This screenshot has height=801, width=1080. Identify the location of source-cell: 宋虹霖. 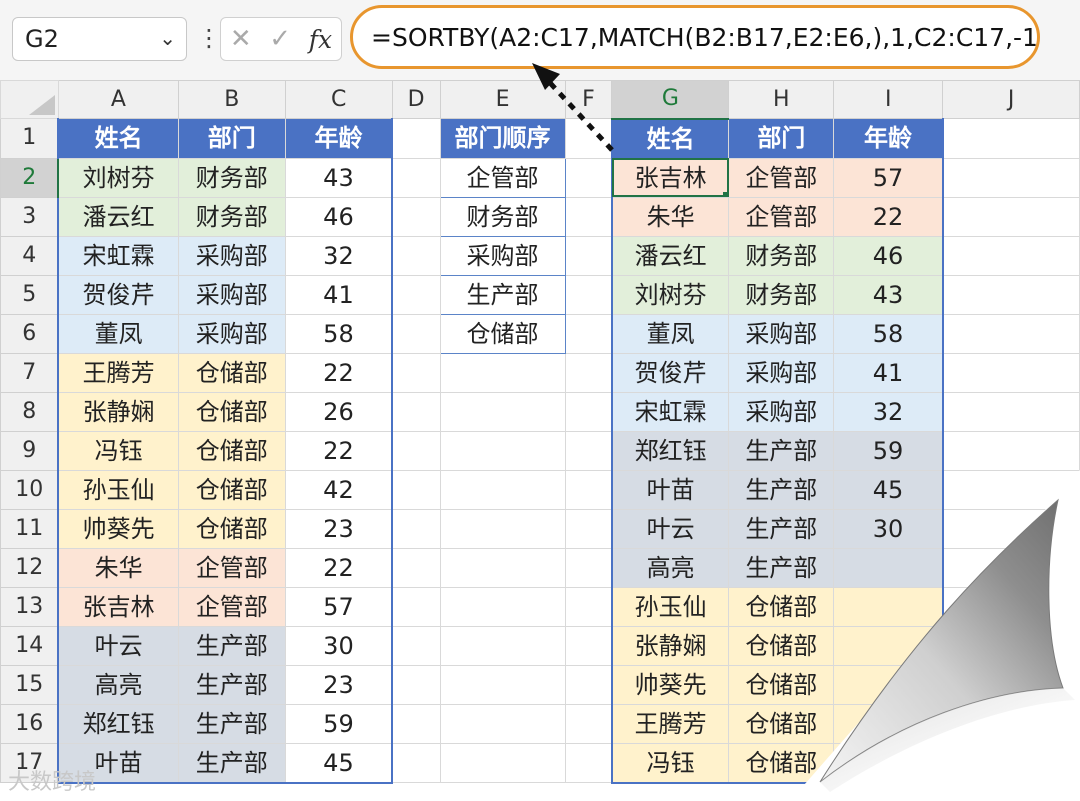
(118, 255).